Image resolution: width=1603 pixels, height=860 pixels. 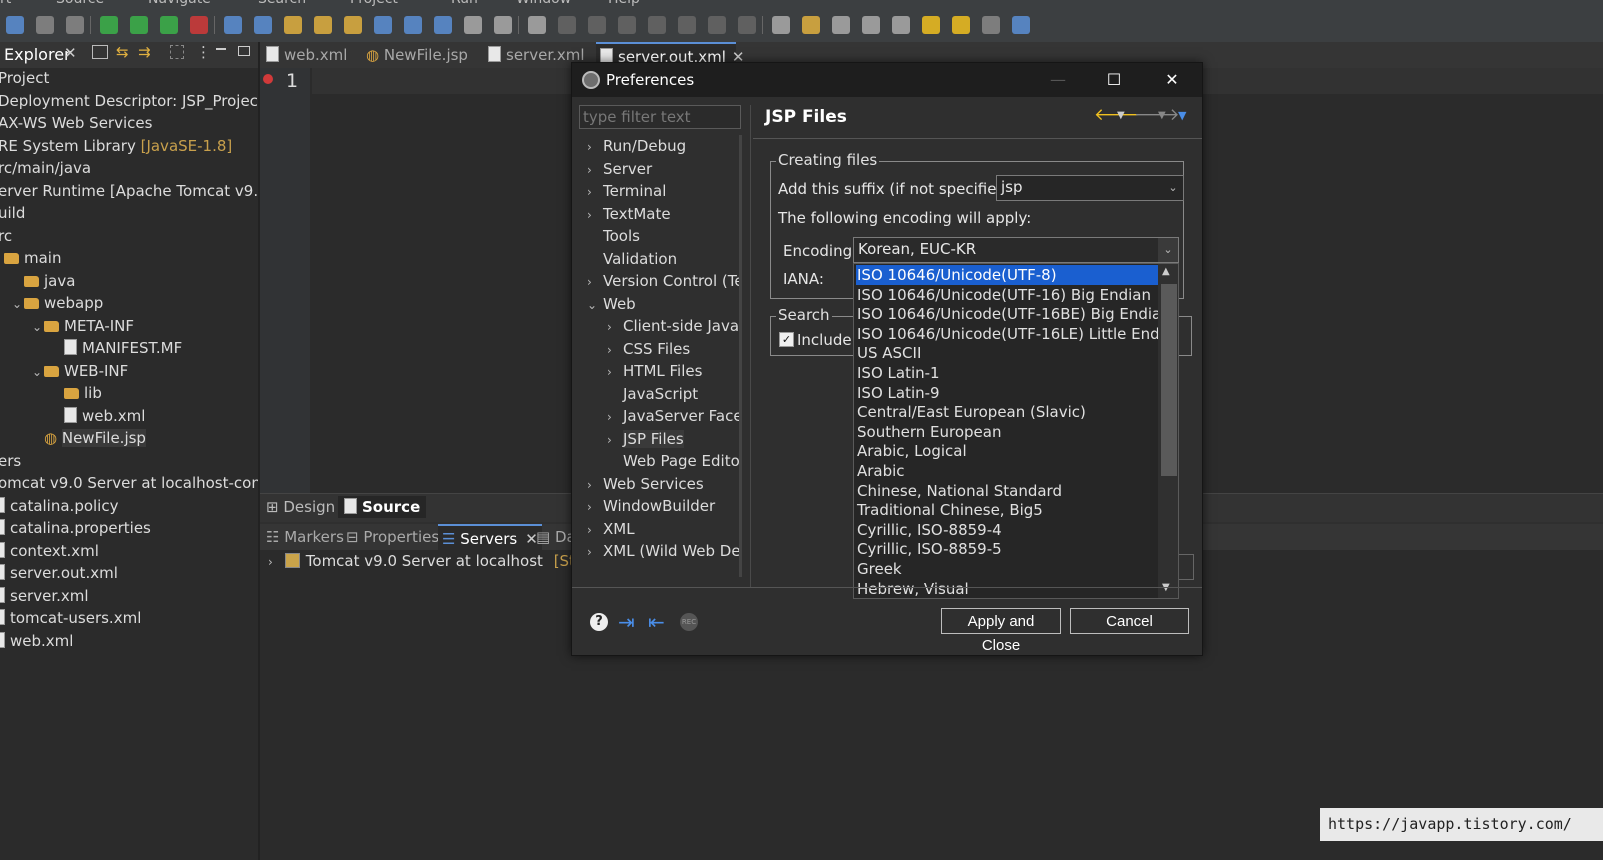 I want to click on last-edit-icon, so click(x=931, y=25).